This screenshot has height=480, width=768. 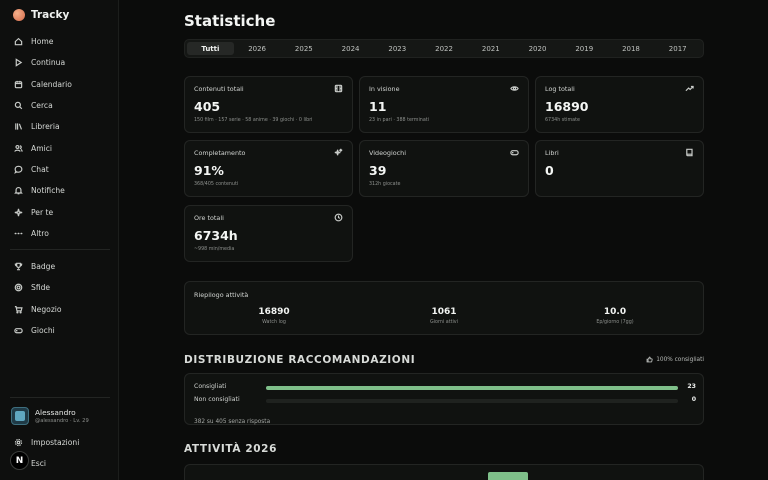 I want to click on next-badge: N, so click(x=19, y=460).